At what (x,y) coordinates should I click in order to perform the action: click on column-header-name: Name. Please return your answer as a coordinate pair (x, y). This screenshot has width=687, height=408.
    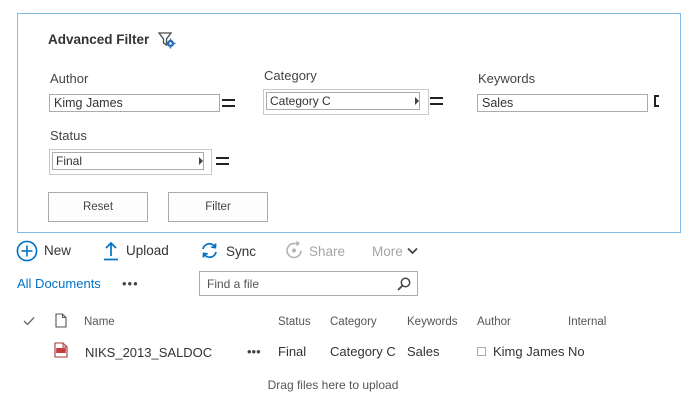
    Looking at the image, I should click on (99, 322).